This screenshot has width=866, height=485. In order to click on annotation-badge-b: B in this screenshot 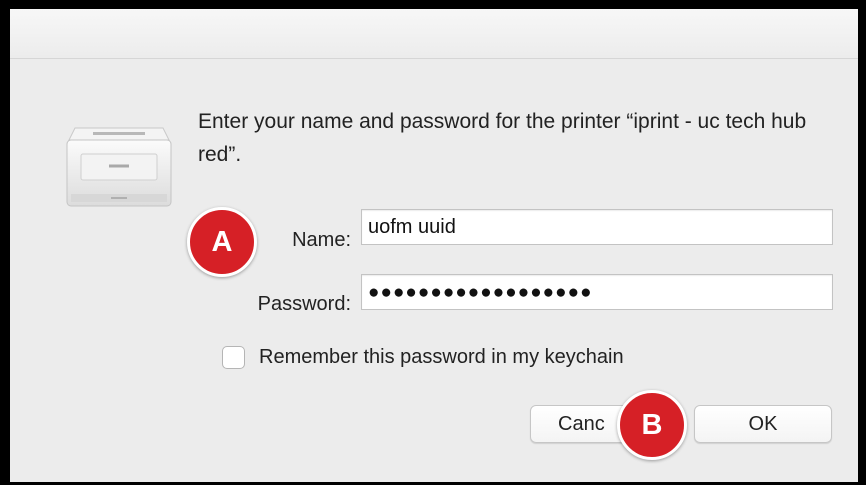, I will do `click(652, 425)`.